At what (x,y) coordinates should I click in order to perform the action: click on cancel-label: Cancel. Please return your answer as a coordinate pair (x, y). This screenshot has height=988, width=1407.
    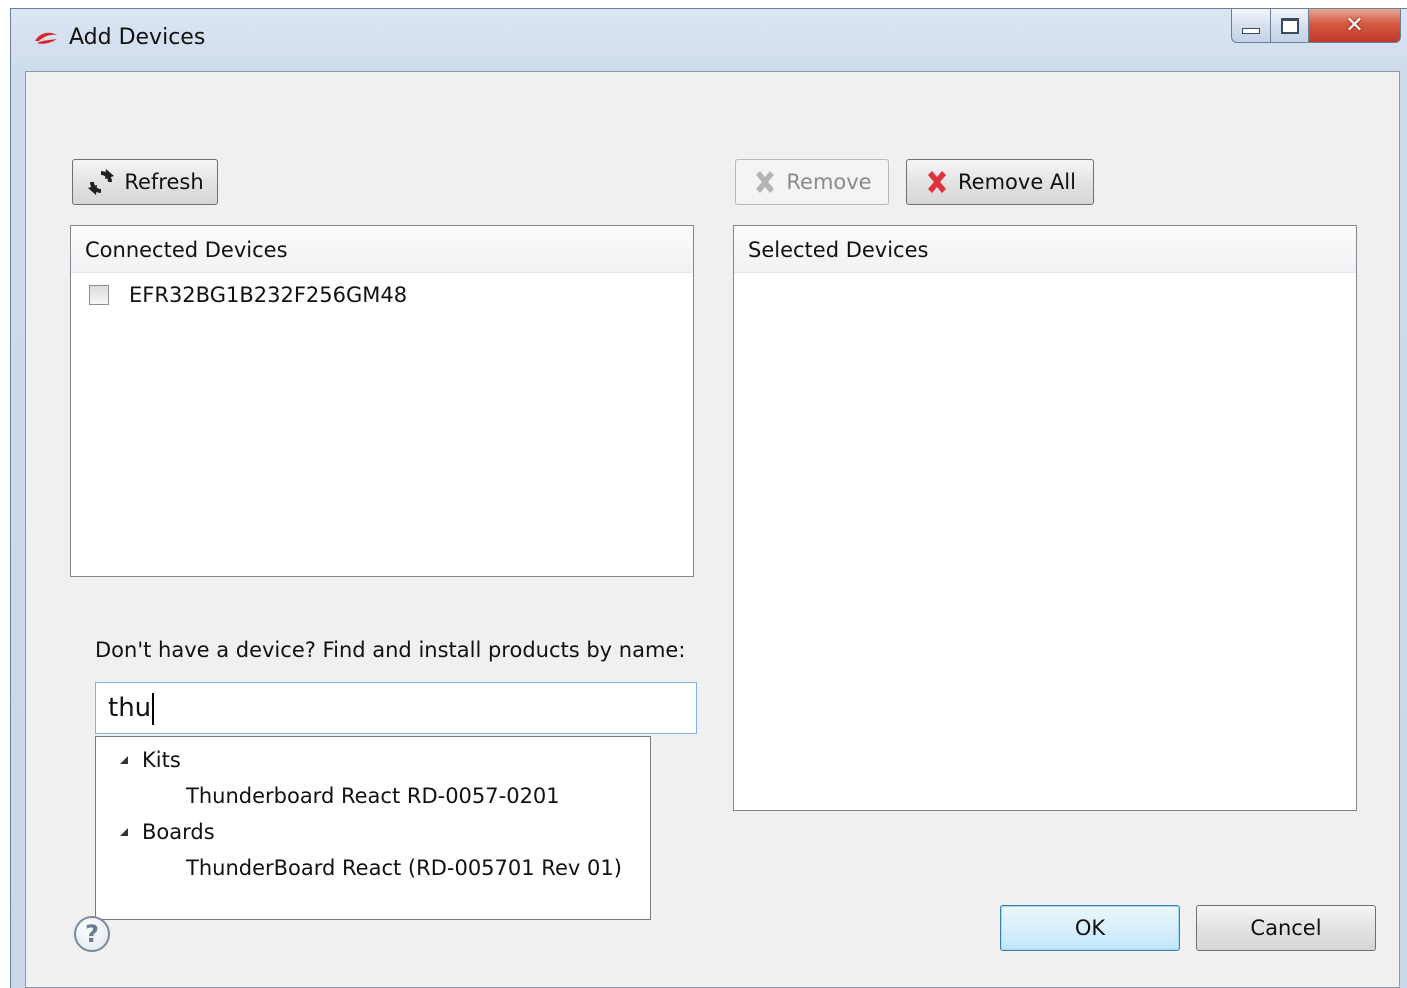
    Looking at the image, I should click on (1286, 928).